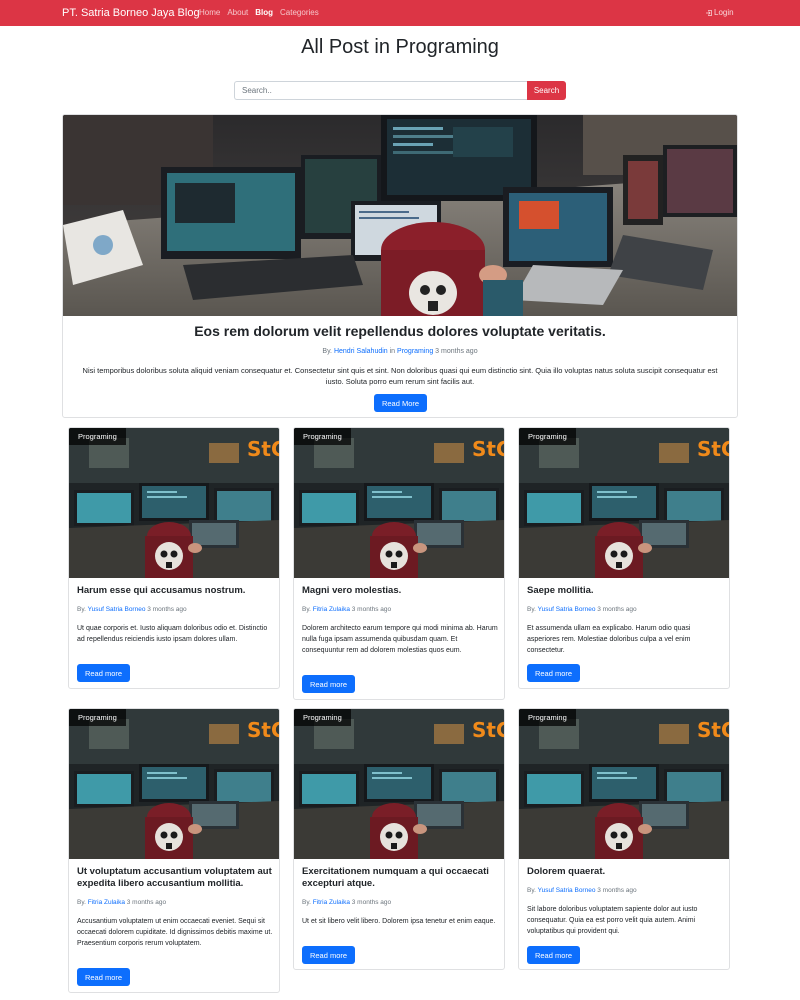  I want to click on login-link: Login, so click(719, 12).